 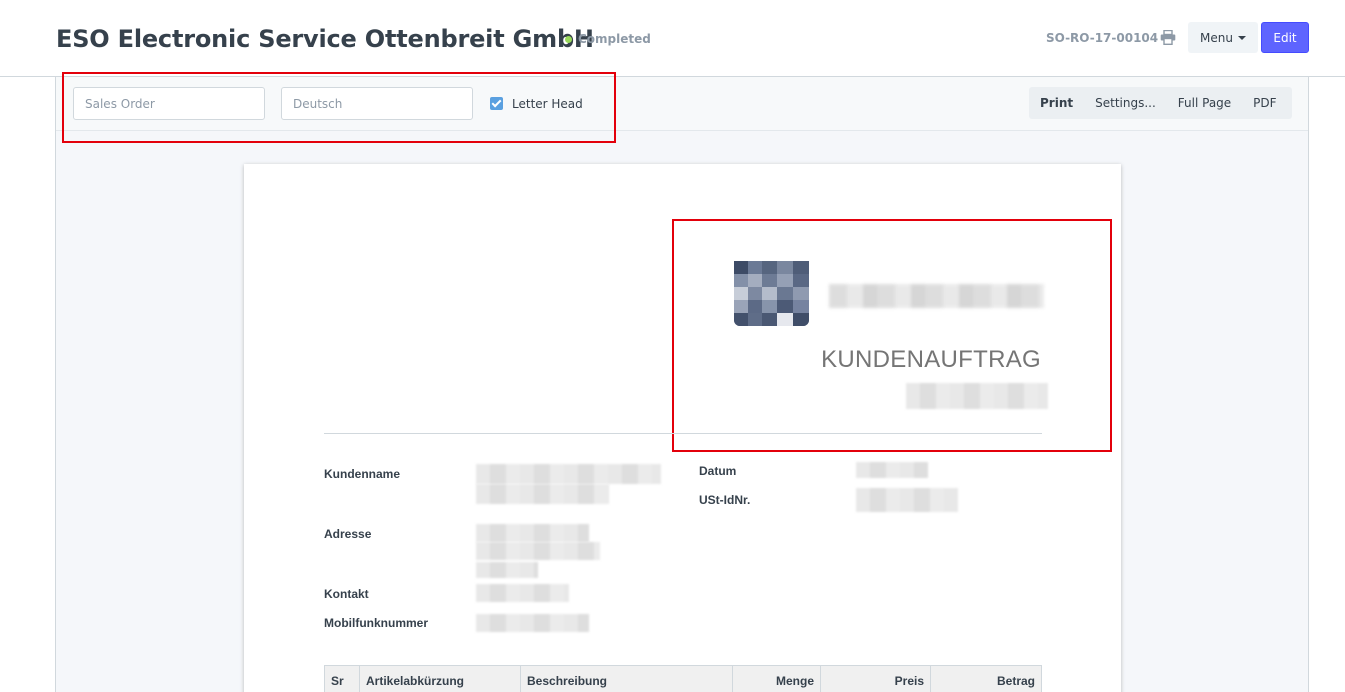 What do you see at coordinates (532, 623) in the screenshot?
I see `redacted-mobile` at bounding box center [532, 623].